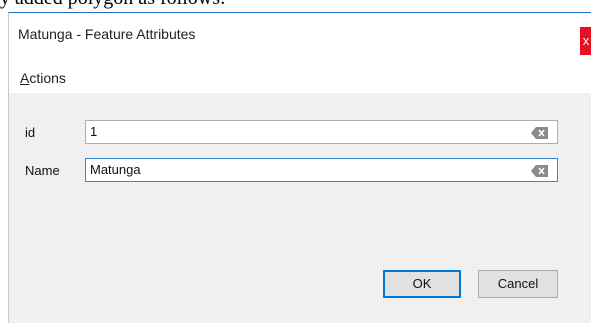 The image size is (591, 323). Describe the element at coordinates (518, 284) in the screenshot. I see `cancel-button: Cancel` at that location.